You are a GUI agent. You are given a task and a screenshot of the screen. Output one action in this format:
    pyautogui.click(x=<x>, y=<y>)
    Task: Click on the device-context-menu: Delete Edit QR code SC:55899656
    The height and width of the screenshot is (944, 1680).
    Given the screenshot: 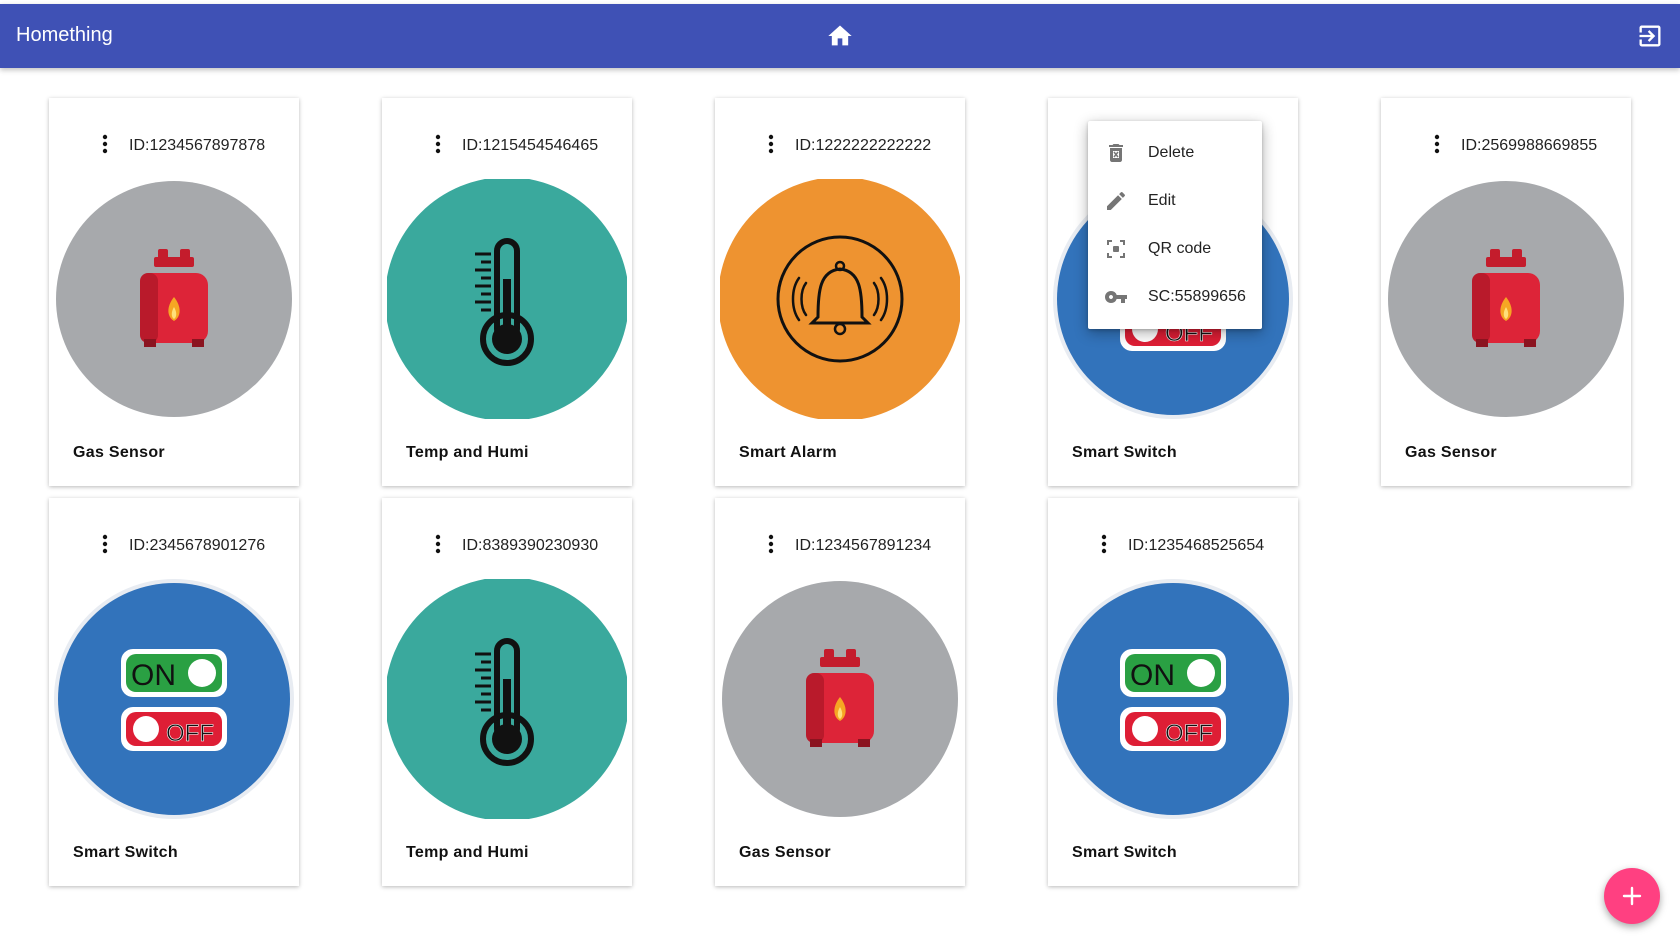 What is the action you would take?
    pyautogui.click(x=1175, y=225)
    